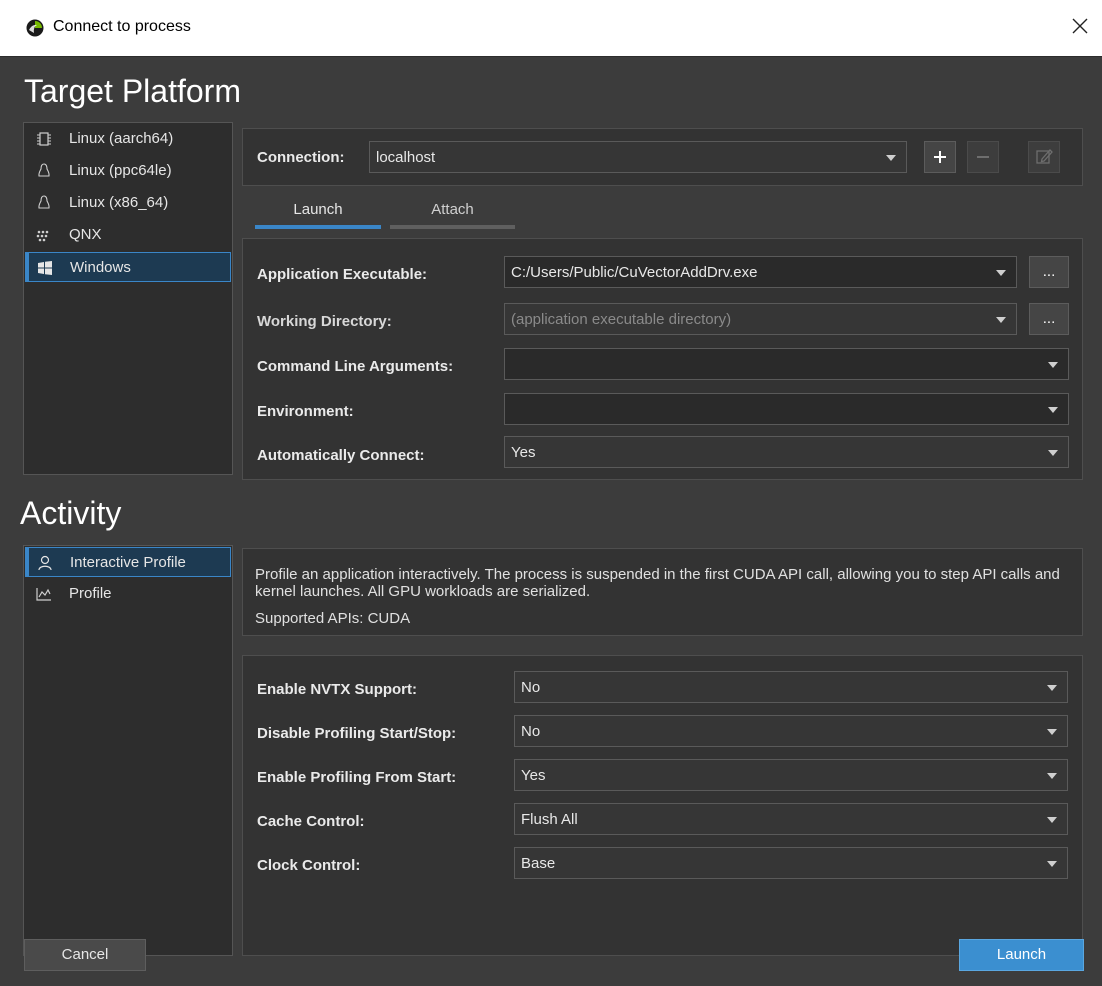 The image size is (1102, 986). I want to click on start-stop-label: Disable Profiling Start/Stop:, so click(357, 733).